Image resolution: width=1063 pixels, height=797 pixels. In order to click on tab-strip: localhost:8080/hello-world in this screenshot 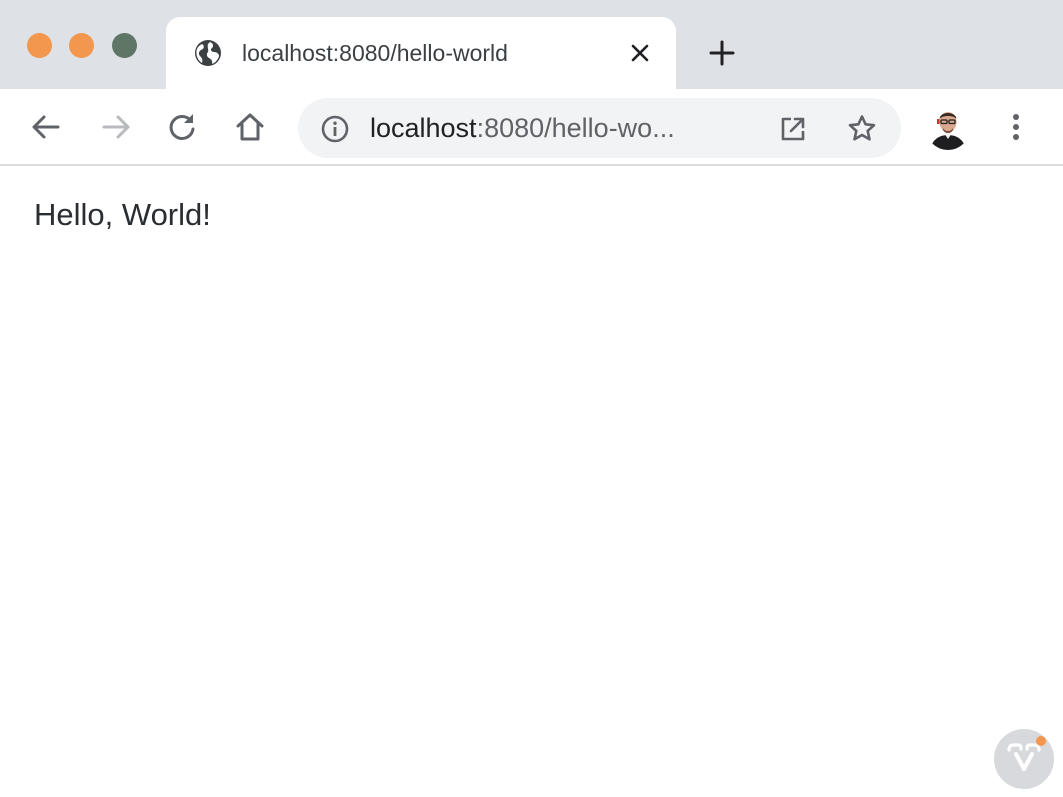, I will do `click(531, 44)`.